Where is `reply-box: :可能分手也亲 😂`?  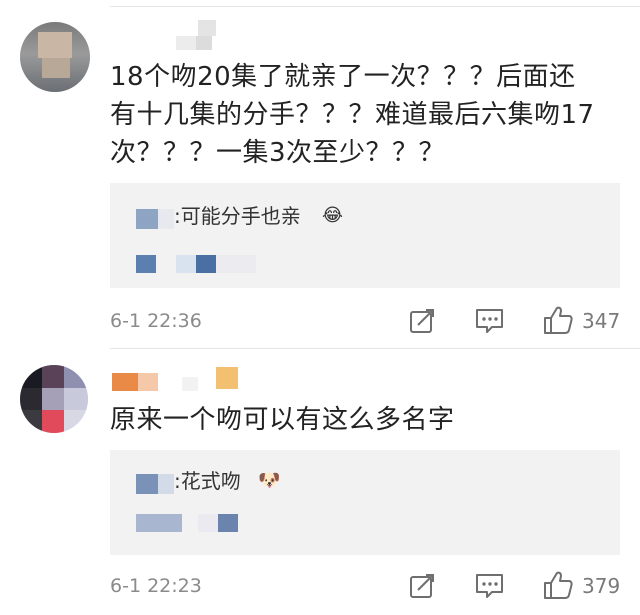 reply-box: :可能分手也亲 😂 is located at coordinates (365, 235).